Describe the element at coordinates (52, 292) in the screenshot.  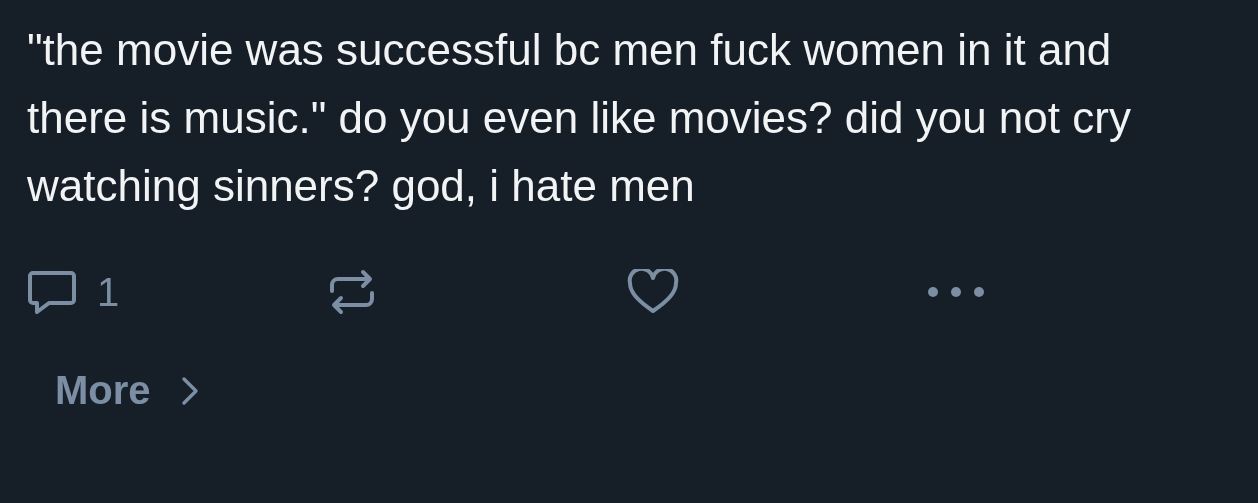
I see `reply-icon` at that location.